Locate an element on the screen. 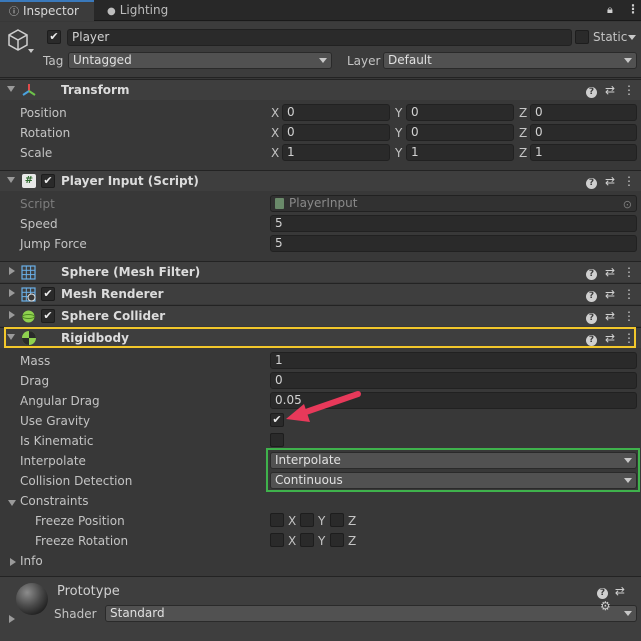 The height and width of the screenshot is (641, 641). sphere-collider-title: Sphere Collider is located at coordinates (113, 316).